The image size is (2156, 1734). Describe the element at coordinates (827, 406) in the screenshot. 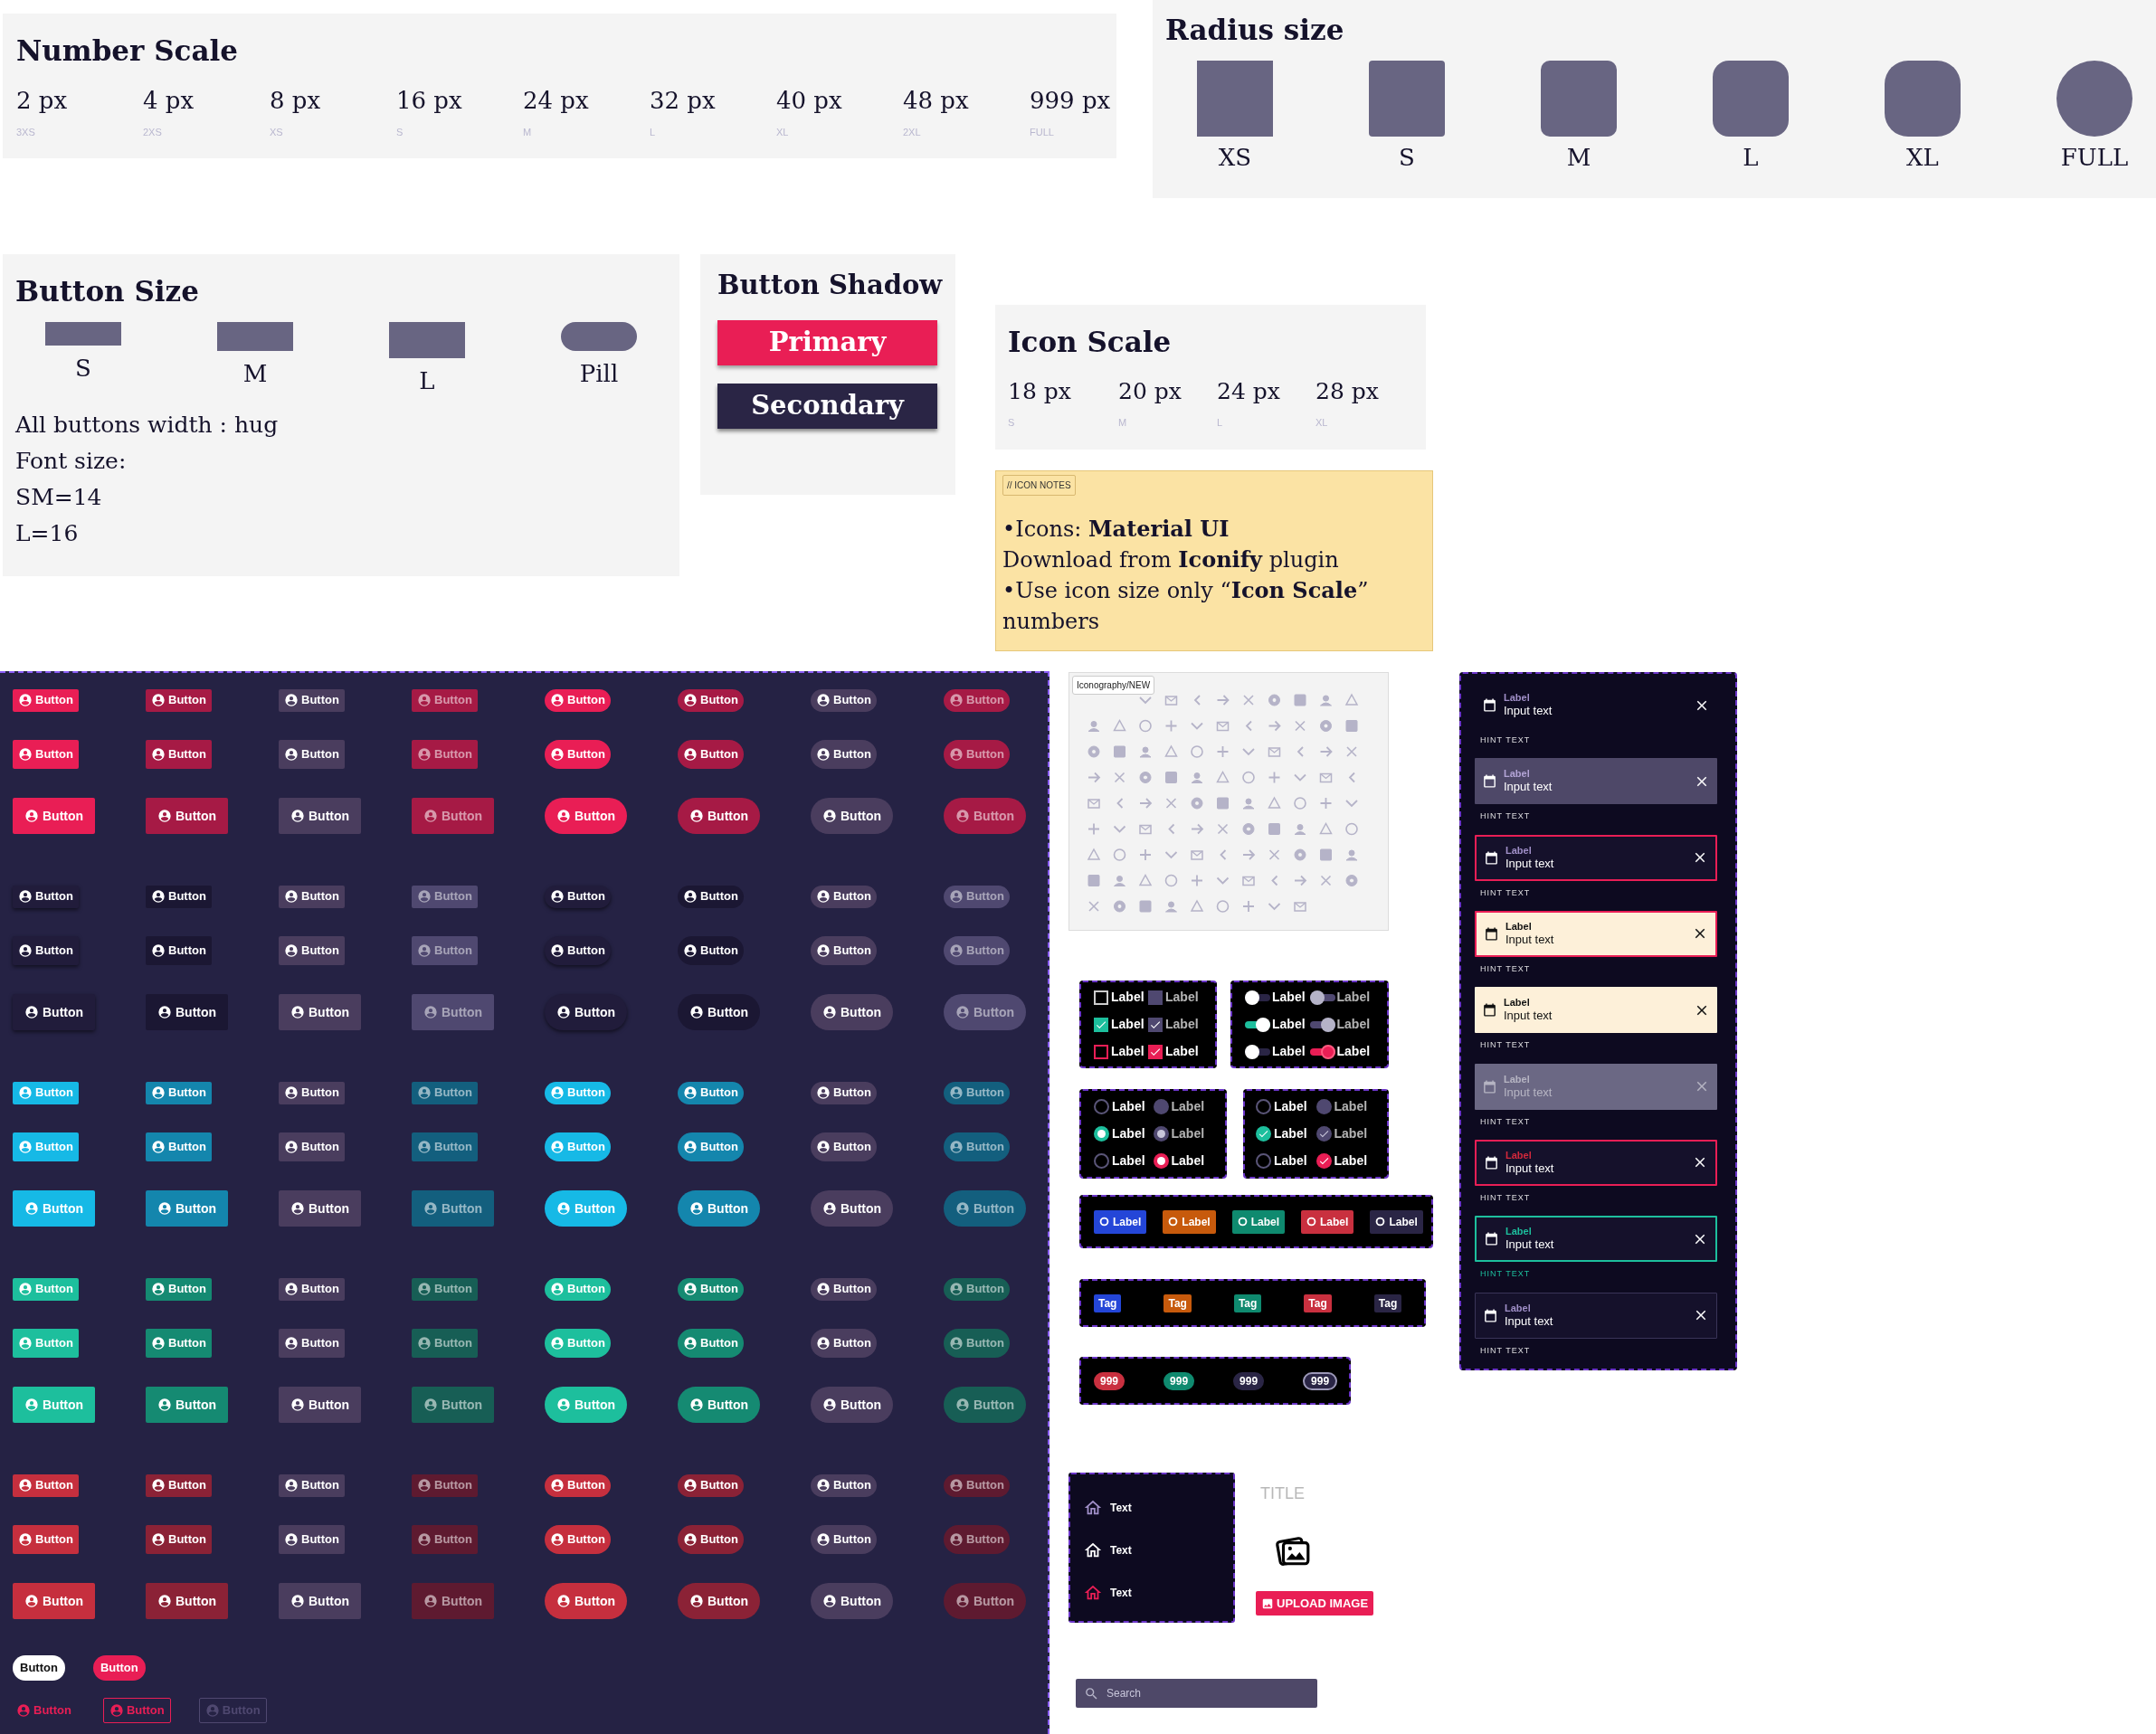

I see `shadow-button: Secondary` at that location.